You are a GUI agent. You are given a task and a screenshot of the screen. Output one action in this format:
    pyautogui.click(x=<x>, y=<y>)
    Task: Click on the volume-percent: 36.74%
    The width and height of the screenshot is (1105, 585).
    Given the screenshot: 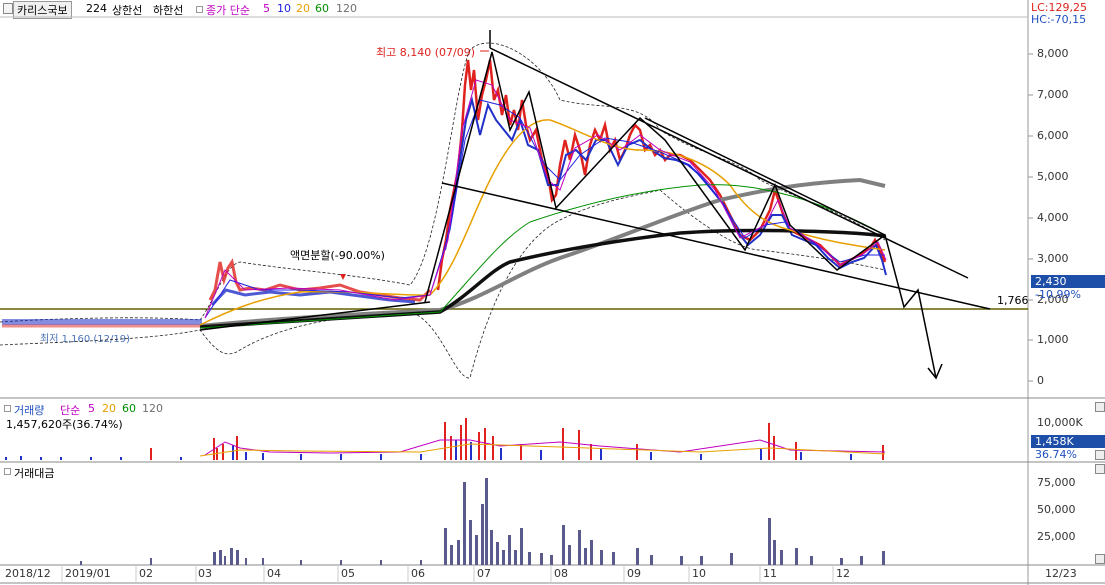 What is the action you would take?
    pyautogui.click(x=1056, y=454)
    